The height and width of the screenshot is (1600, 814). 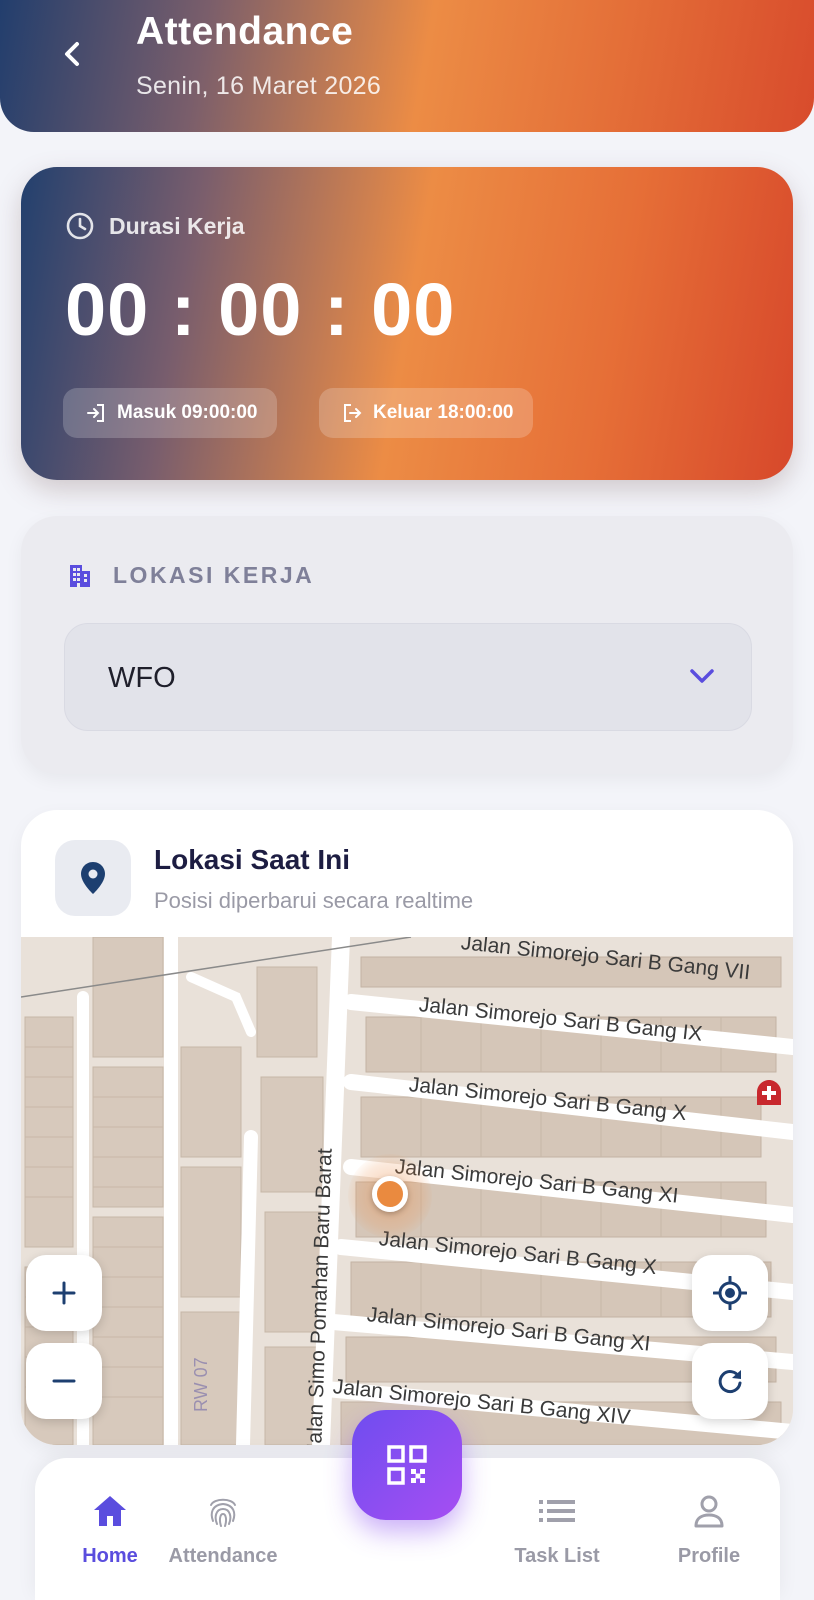 I want to click on zoom-in-button, so click(x=64, y=1293).